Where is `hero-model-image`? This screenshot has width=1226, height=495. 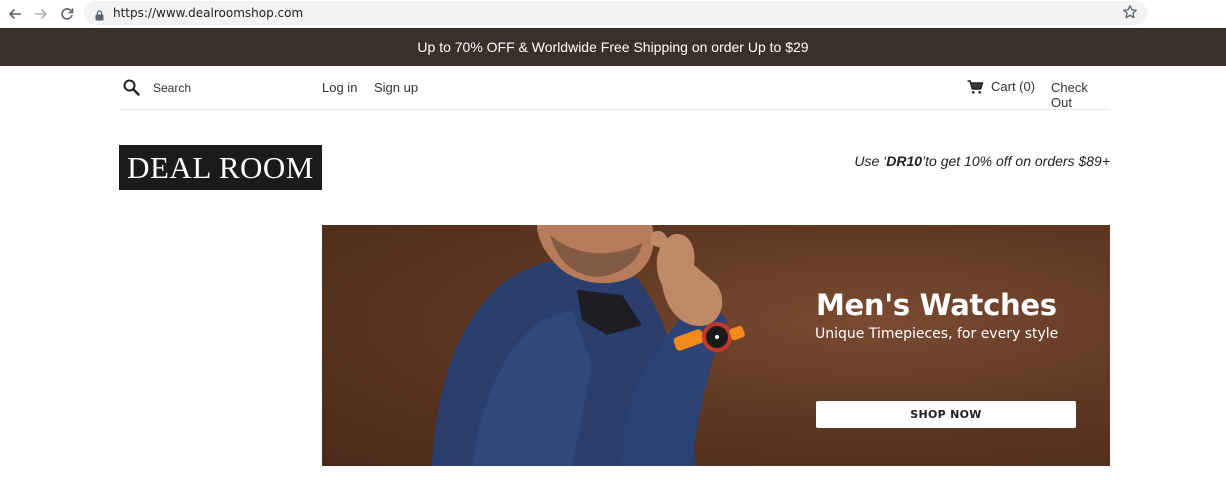 hero-model-image is located at coordinates (588, 345).